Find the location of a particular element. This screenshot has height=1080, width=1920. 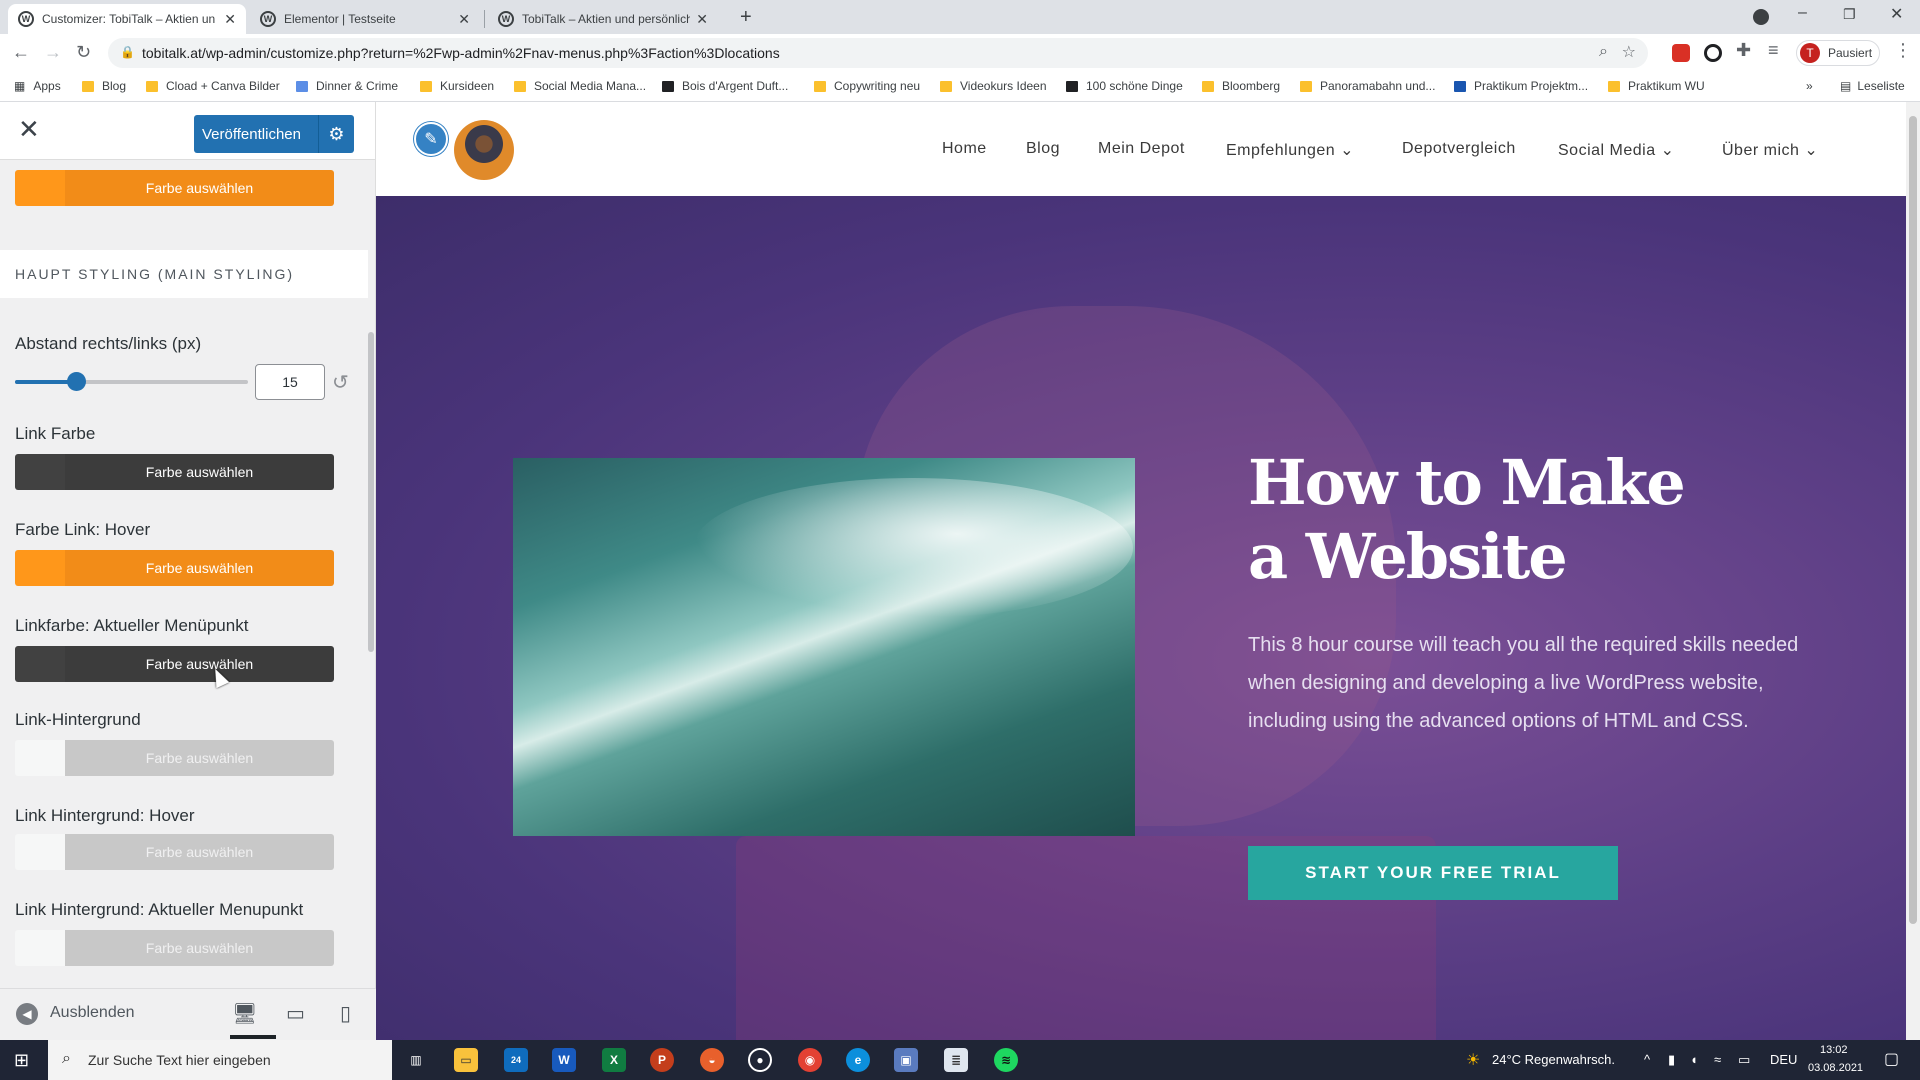

reload-icon: ↻ is located at coordinates (83, 52).